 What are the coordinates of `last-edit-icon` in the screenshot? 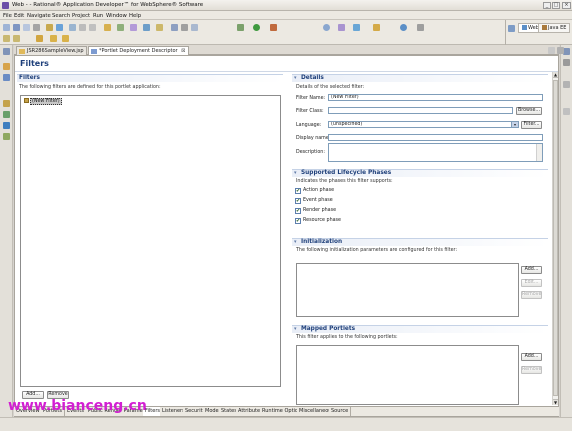 It's located at (39, 38).